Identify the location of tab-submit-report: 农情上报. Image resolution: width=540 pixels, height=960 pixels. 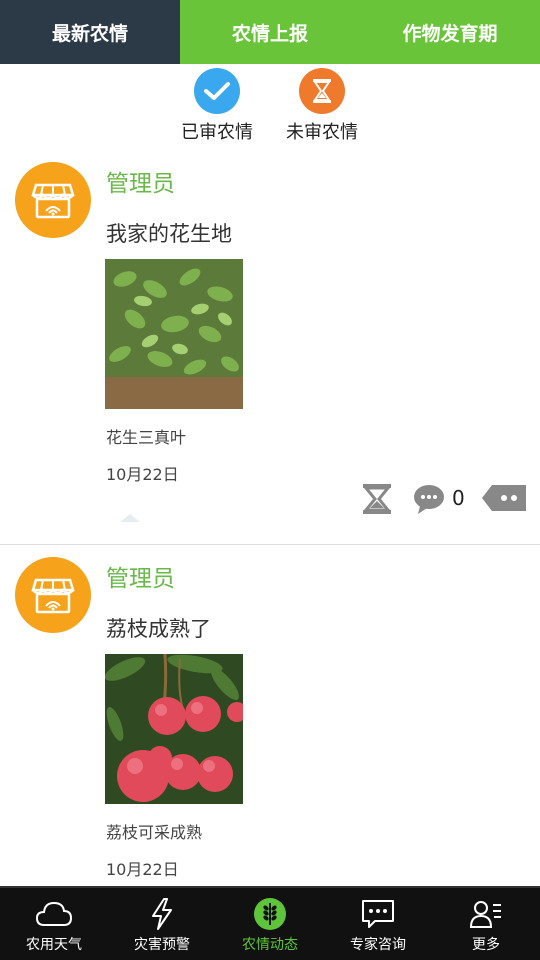
(270, 32).